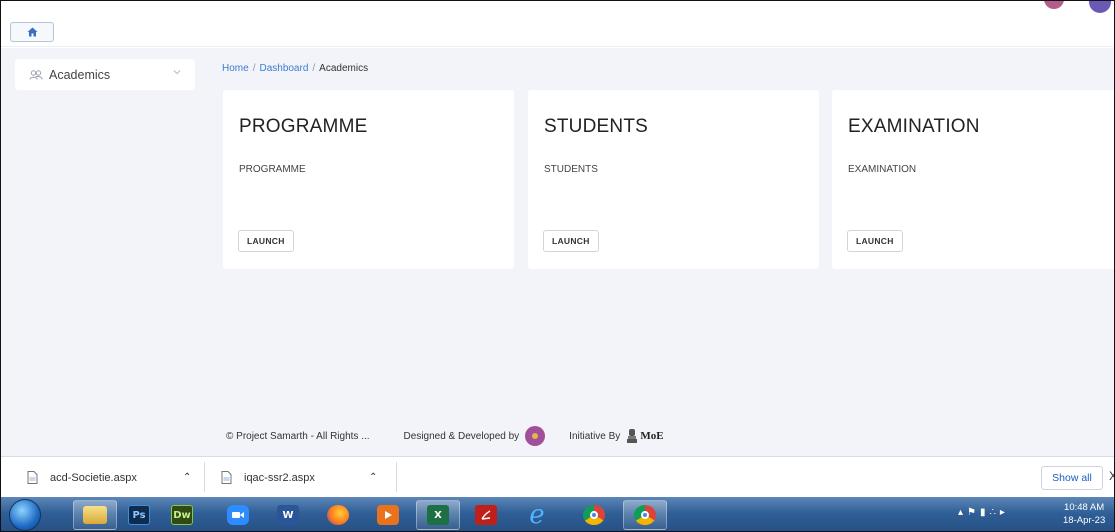 This screenshot has width=1115, height=532. I want to click on card-description: EXAMINATION, so click(882, 169).